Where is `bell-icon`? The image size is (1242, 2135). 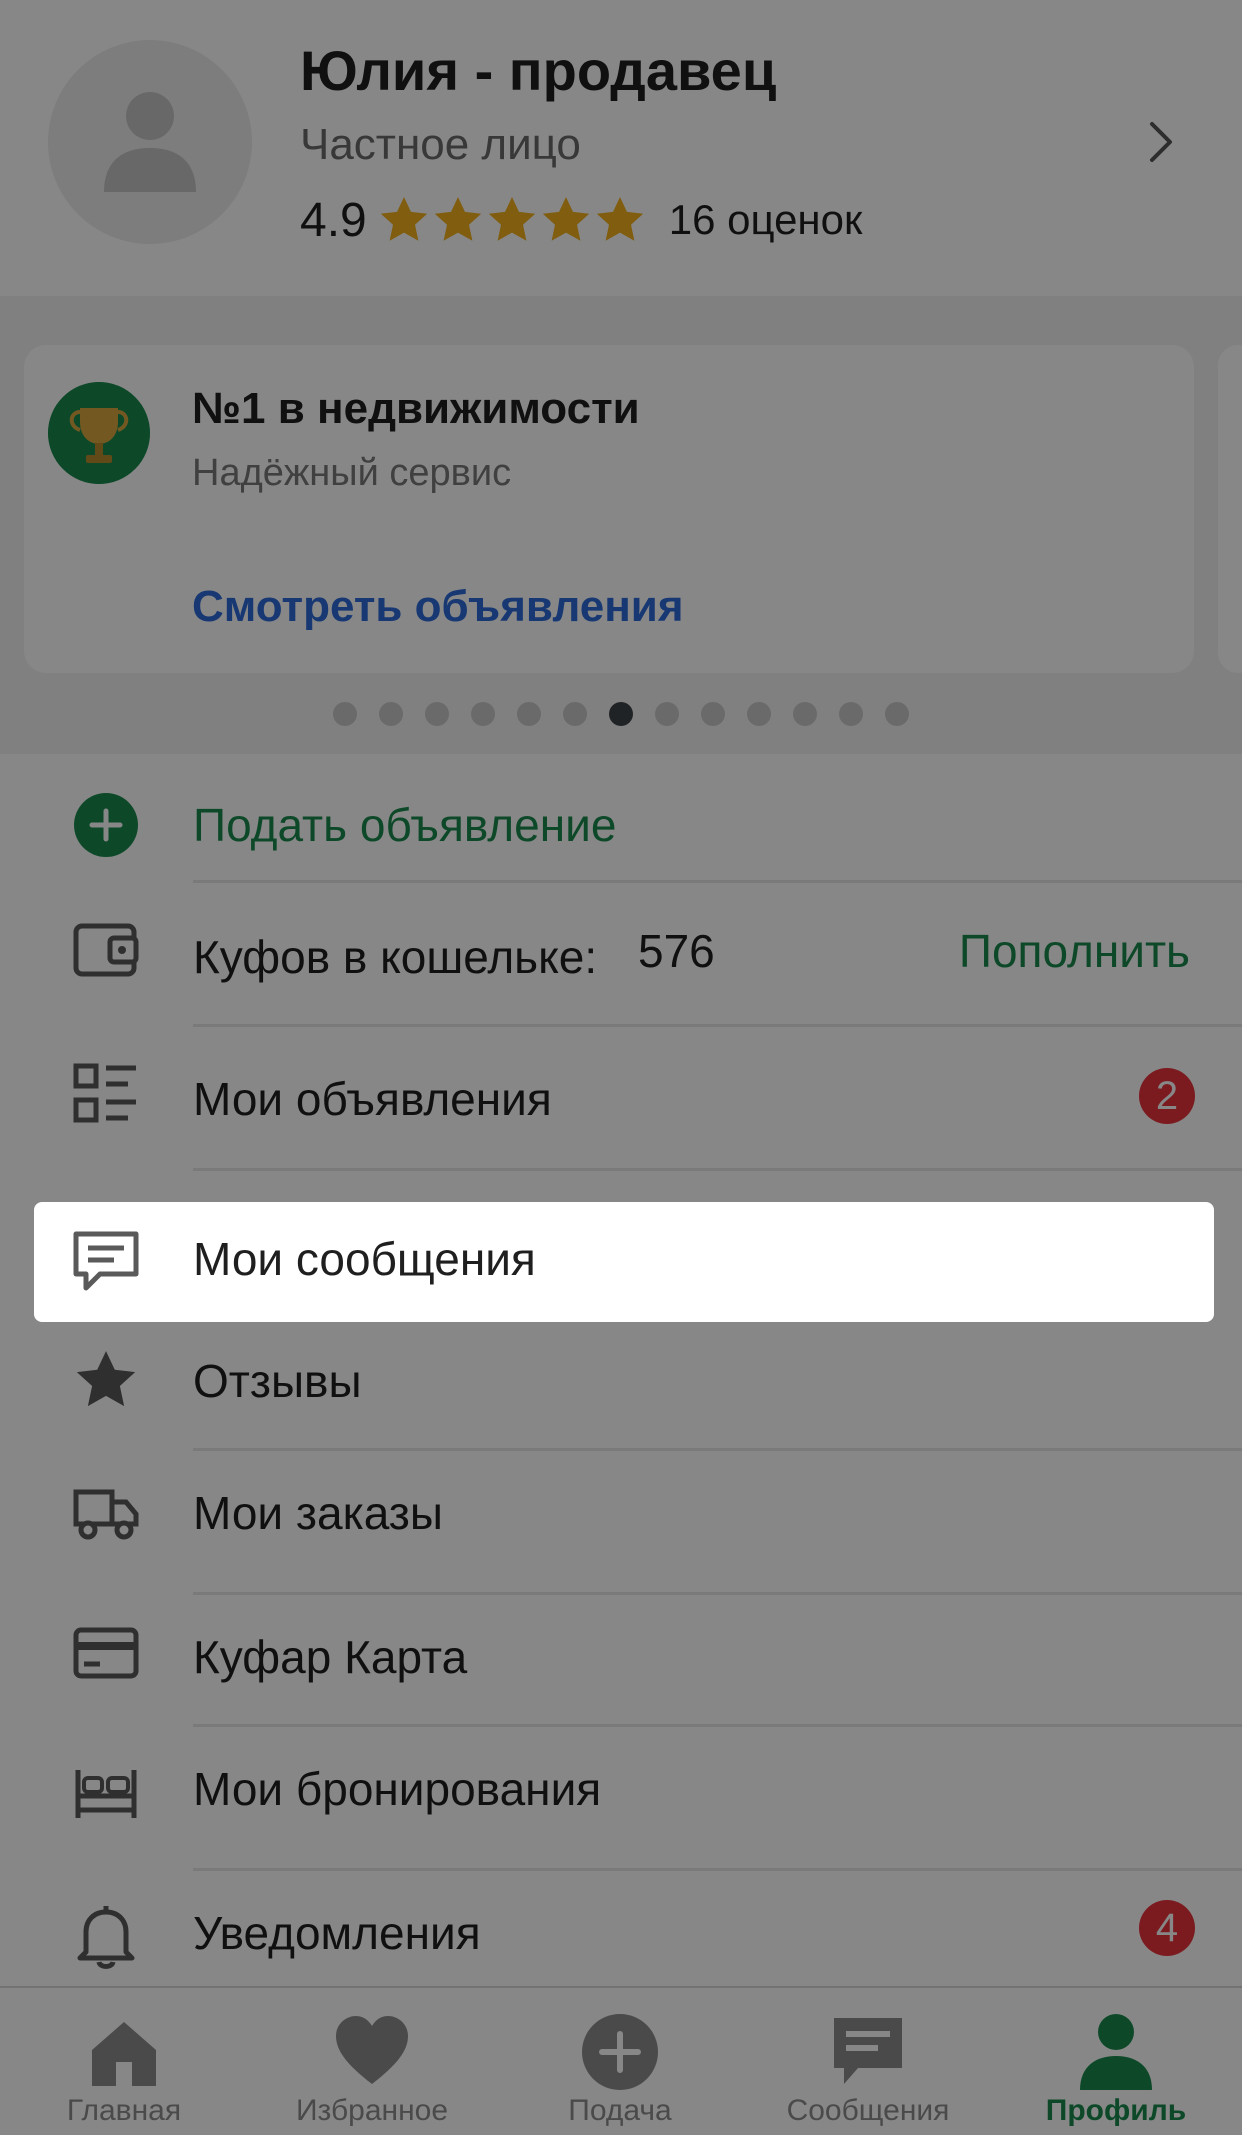 bell-icon is located at coordinates (106, 1937).